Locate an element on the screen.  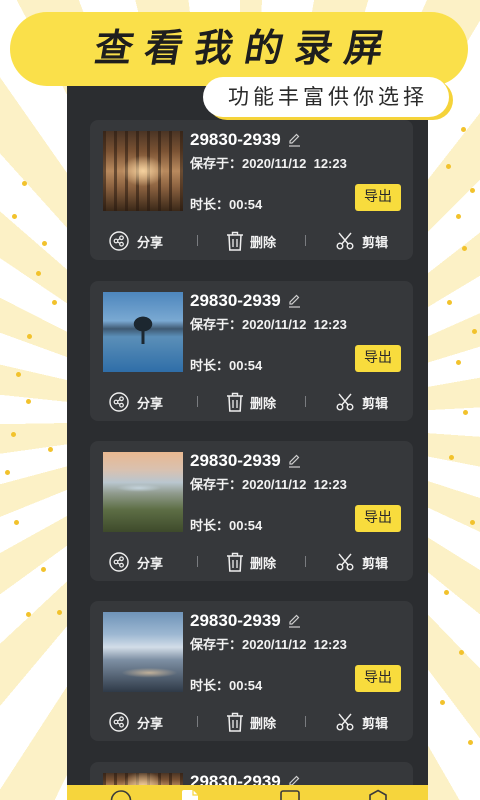
nav-circle-icon is located at coordinates (121, 794).